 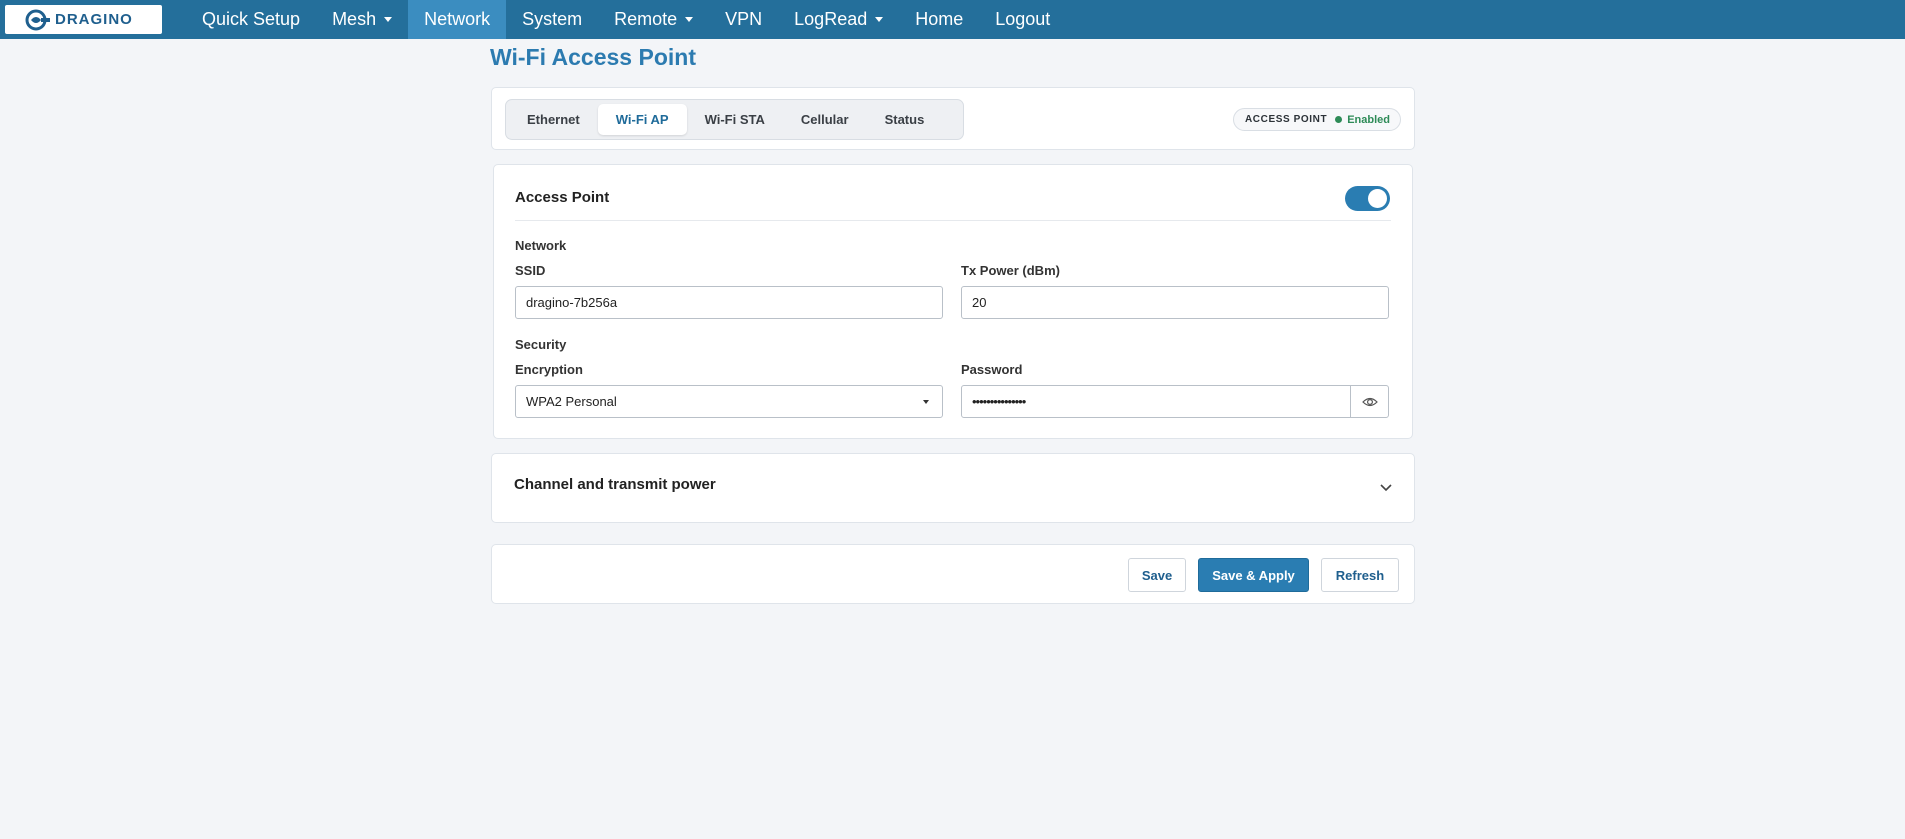 I want to click on nav-quick-setup: Quick Setup, so click(x=251, y=19).